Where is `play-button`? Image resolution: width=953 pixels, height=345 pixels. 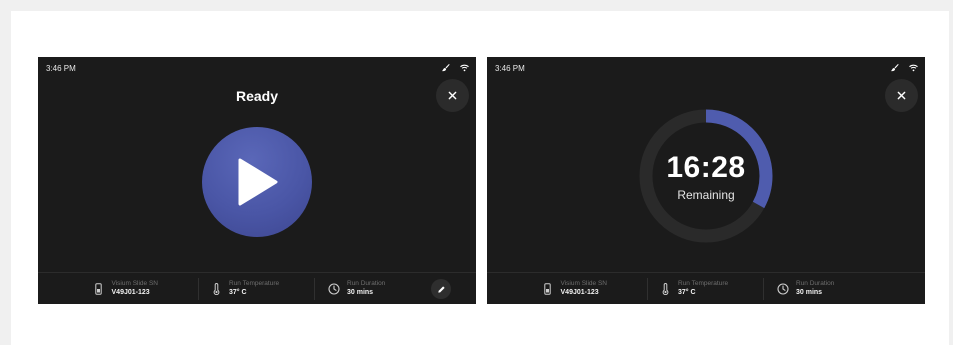 play-button is located at coordinates (257, 182).